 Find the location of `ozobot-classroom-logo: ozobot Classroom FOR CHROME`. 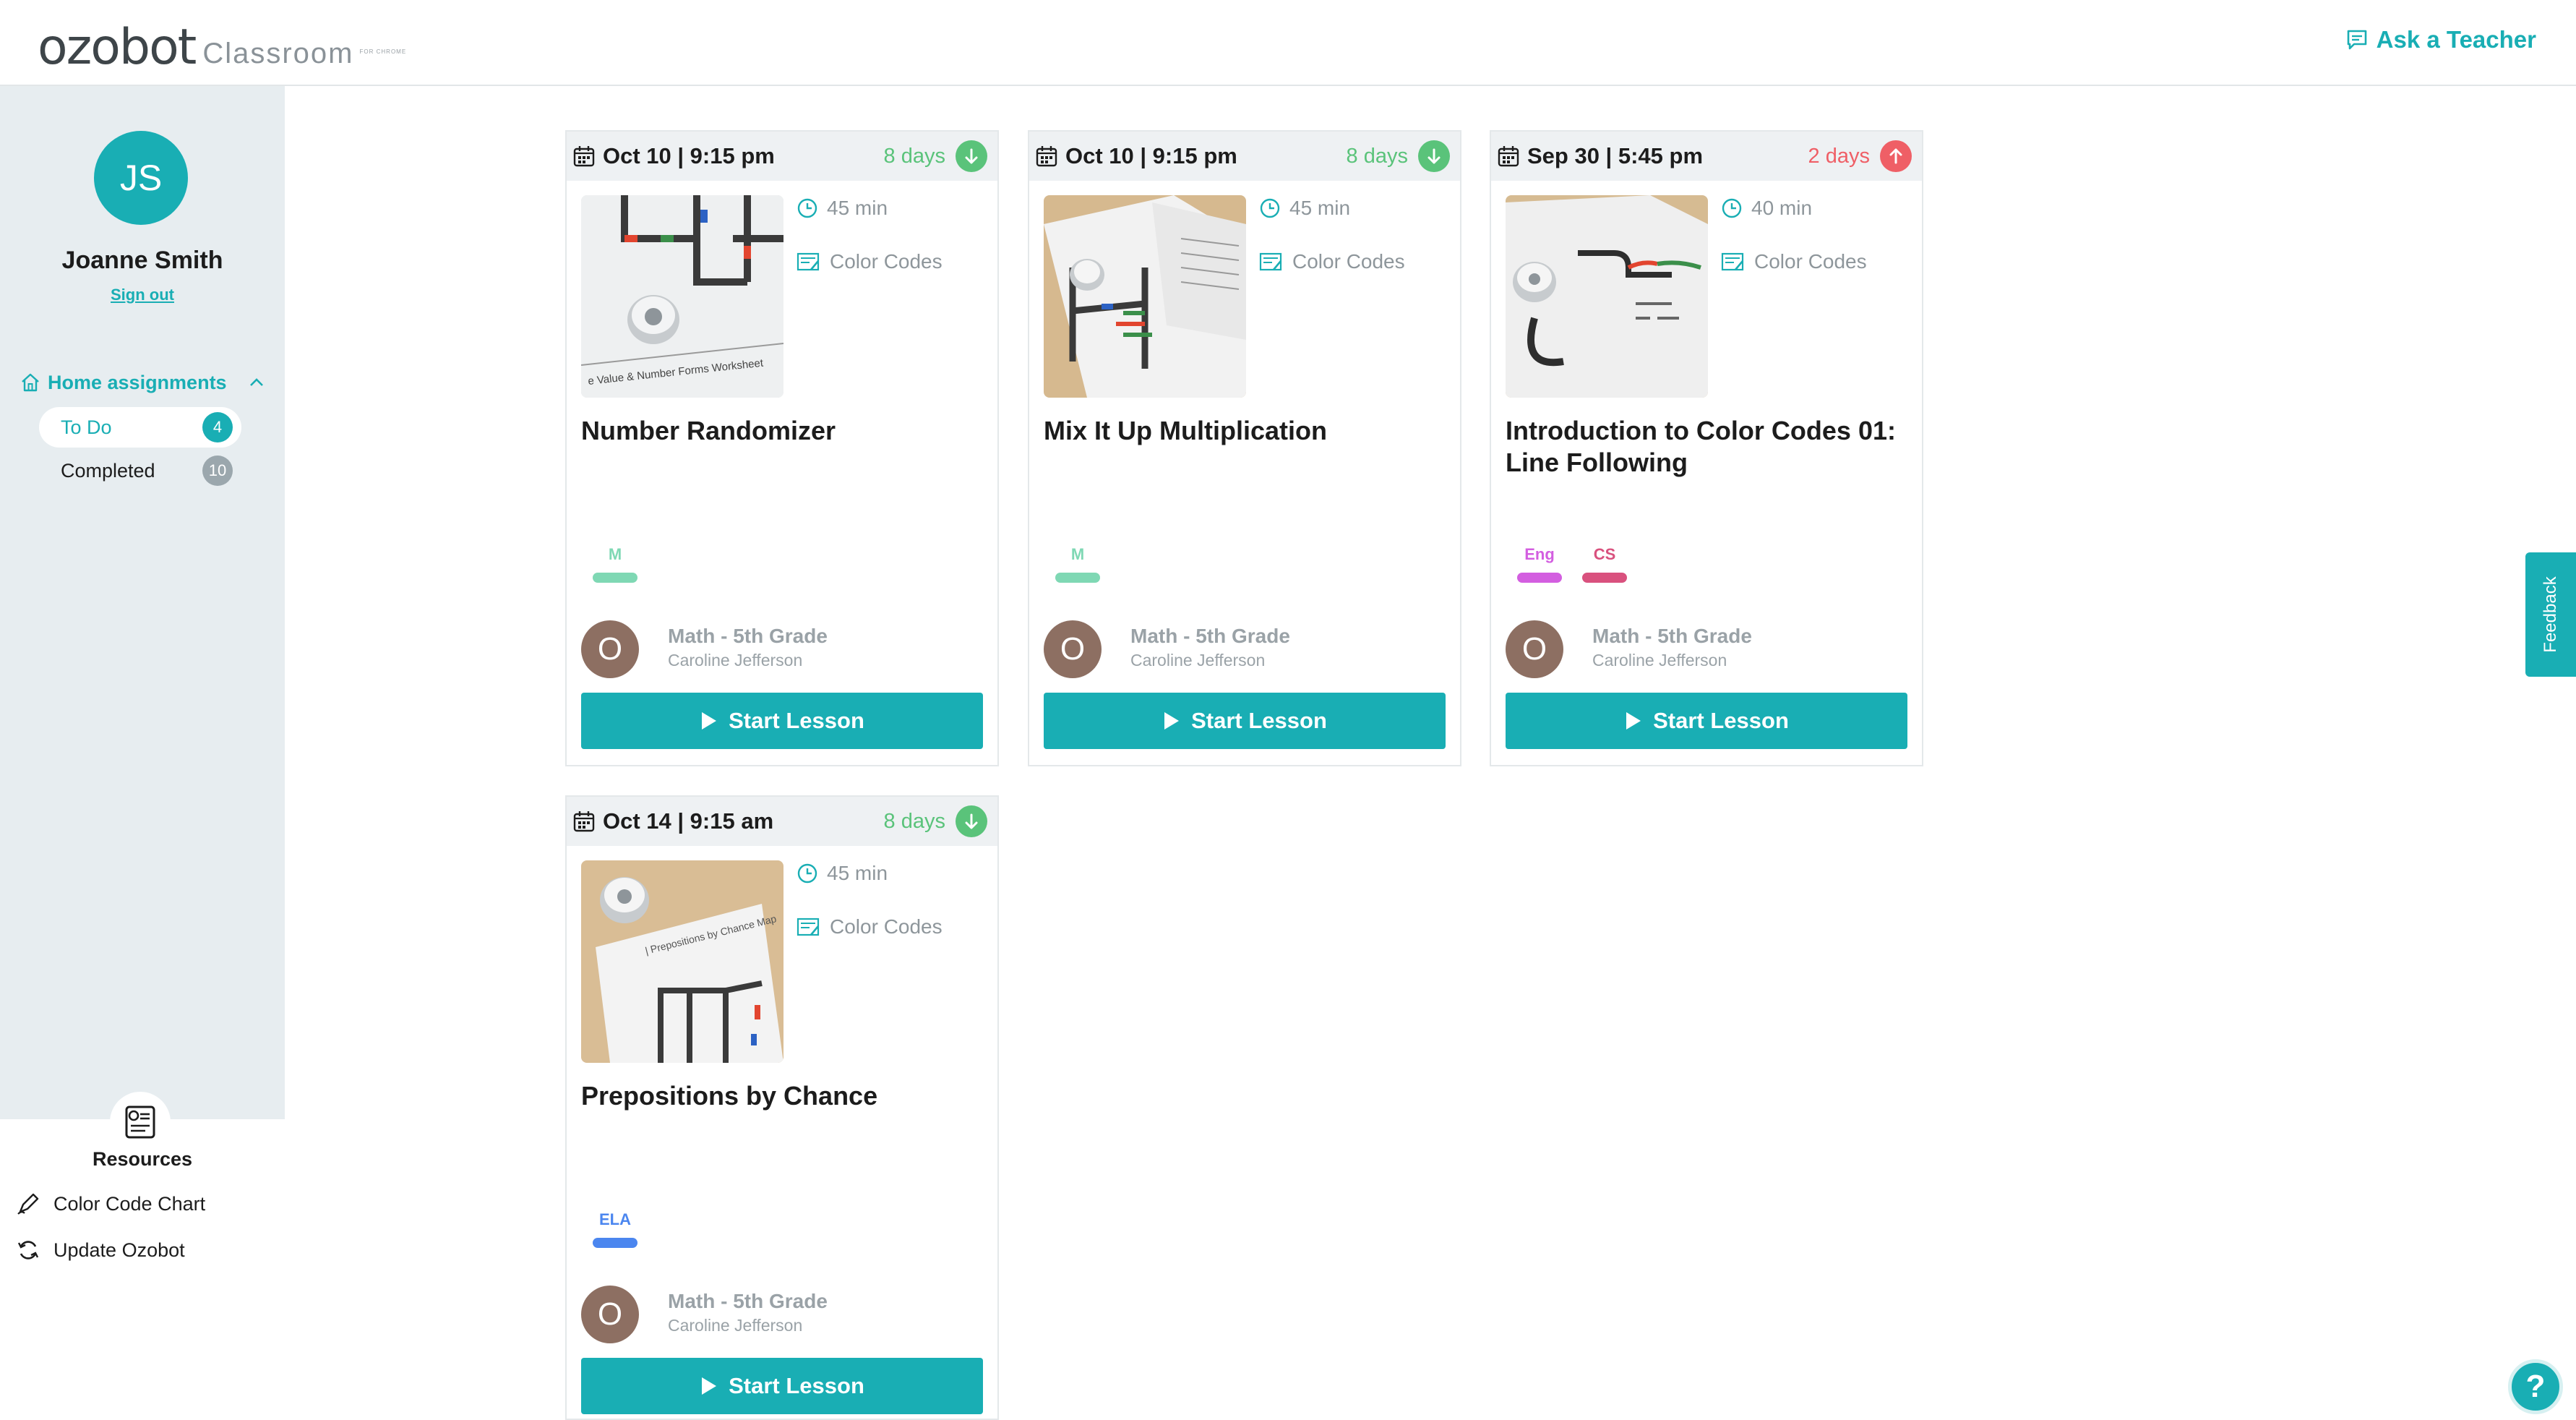

ozobot-classroom-logo: ozobot Classroom FOR CHROME is located at coordinates (222, 48).